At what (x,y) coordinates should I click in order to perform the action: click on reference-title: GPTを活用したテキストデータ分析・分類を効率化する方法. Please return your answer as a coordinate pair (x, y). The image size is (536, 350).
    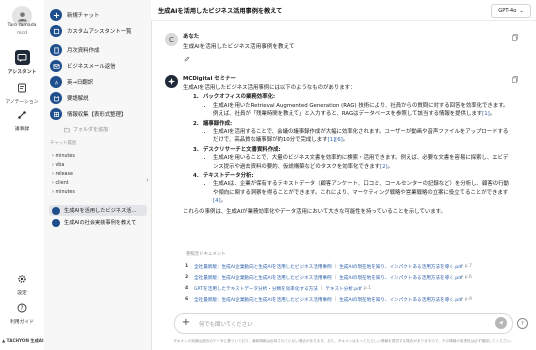
    Looking at the image, I should click on (256, 289).